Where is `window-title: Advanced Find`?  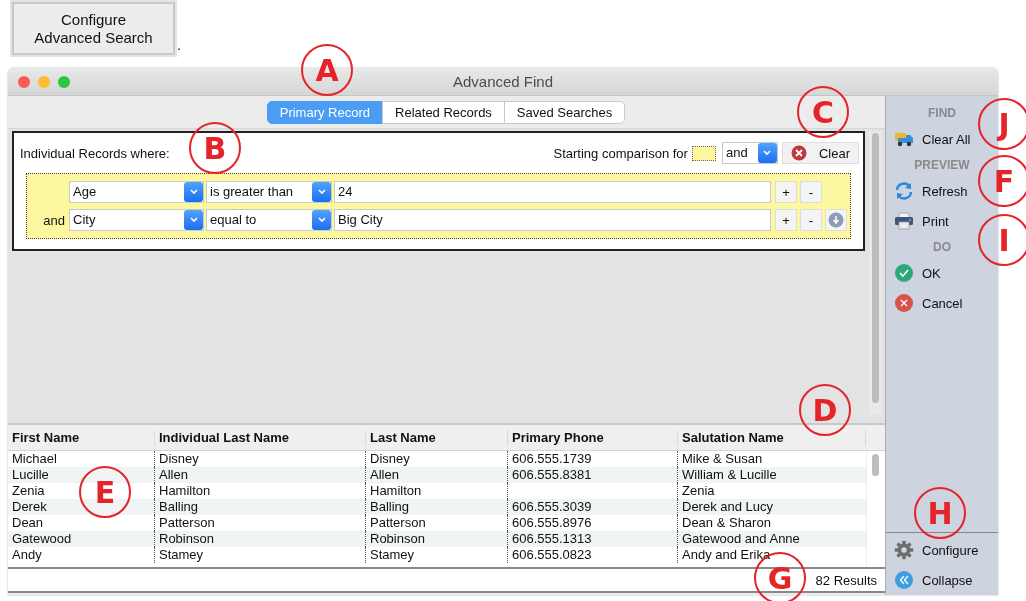
window-title: Advanced Find is located at coordinates (503, 81).